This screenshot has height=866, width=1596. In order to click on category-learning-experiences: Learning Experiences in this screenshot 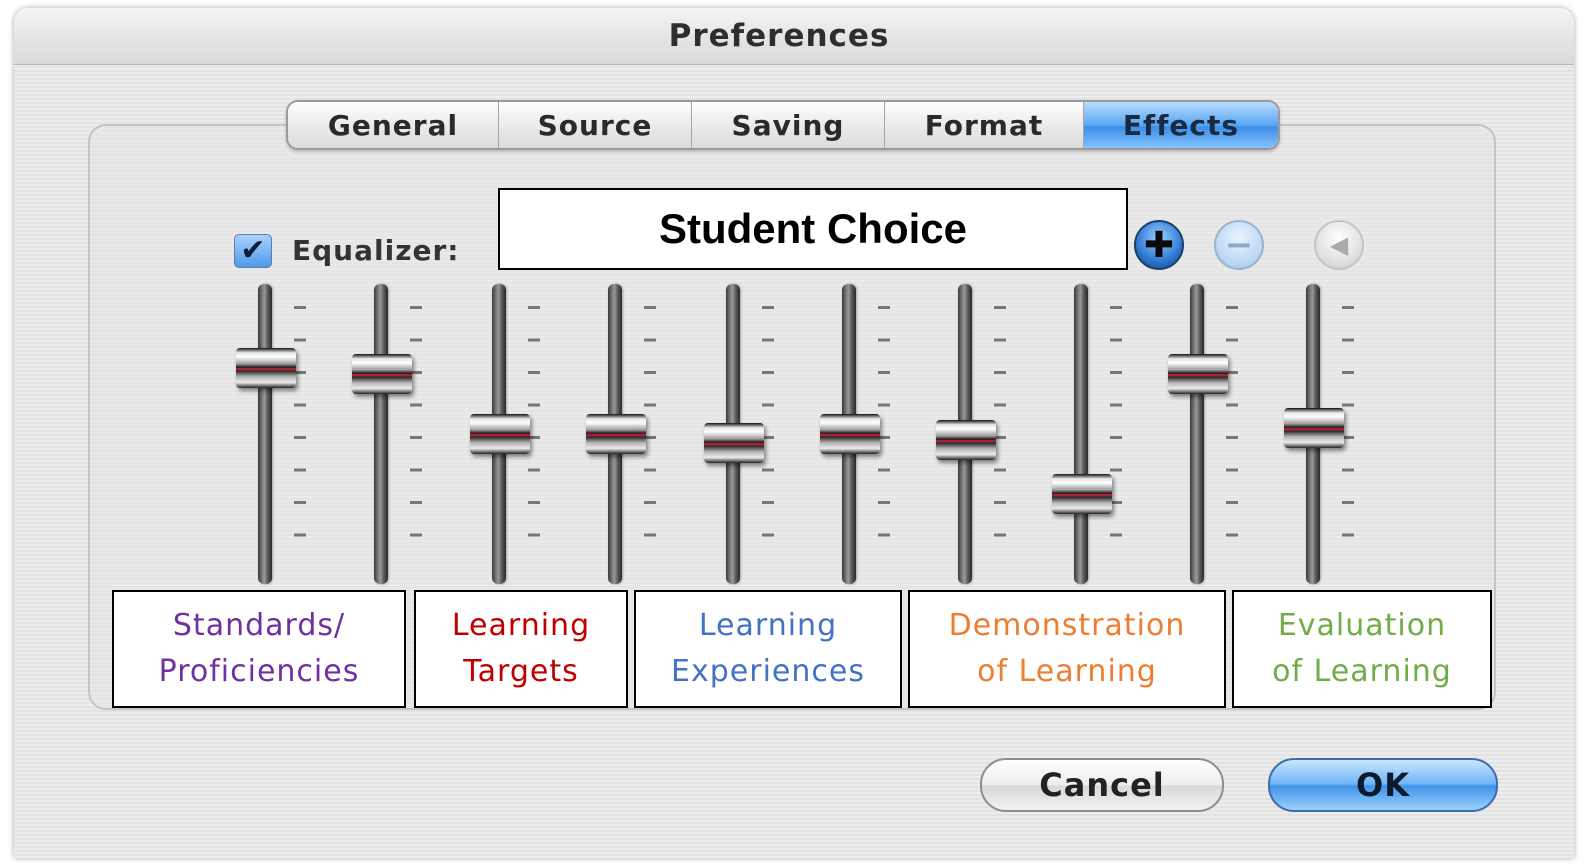, I will do `click(768, 649)`.